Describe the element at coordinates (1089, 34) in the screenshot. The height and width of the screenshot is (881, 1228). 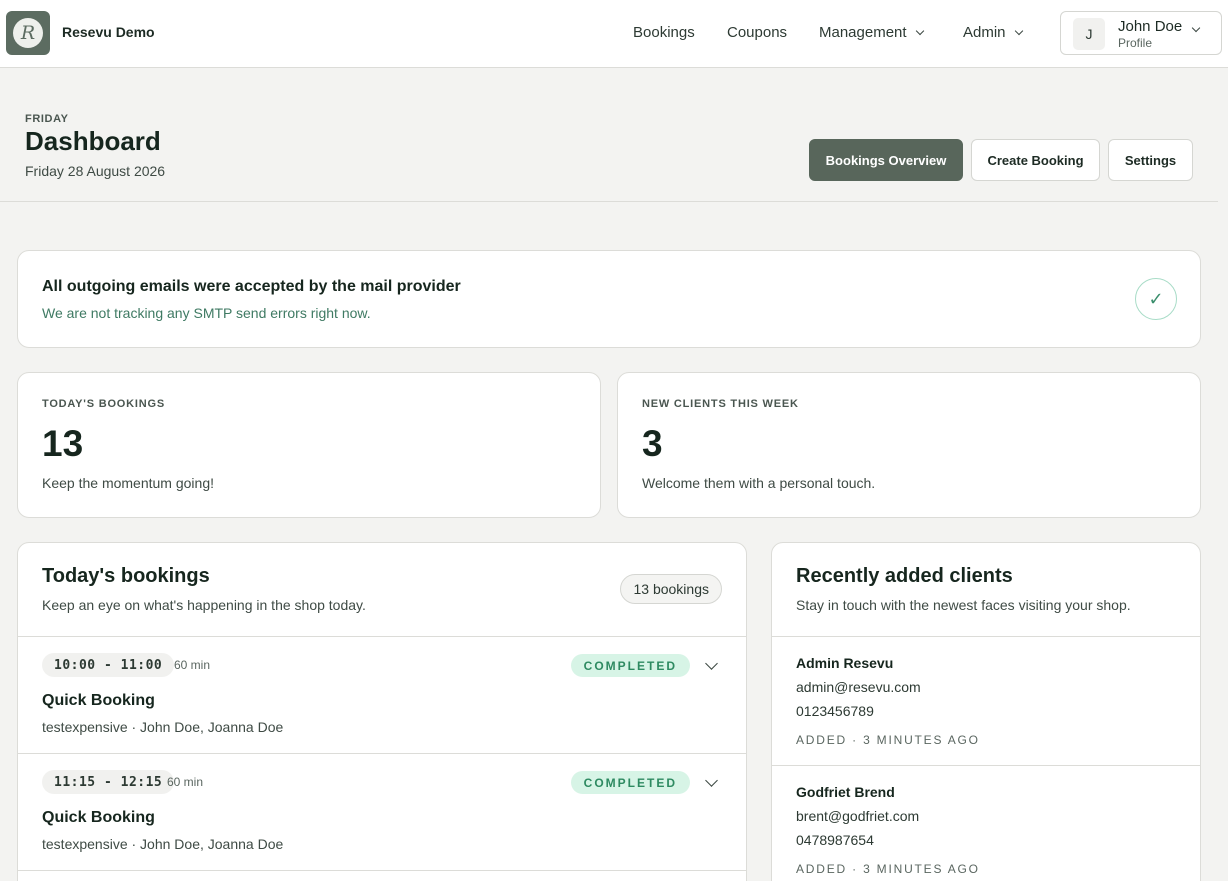
I see `avatar: J` at that location.